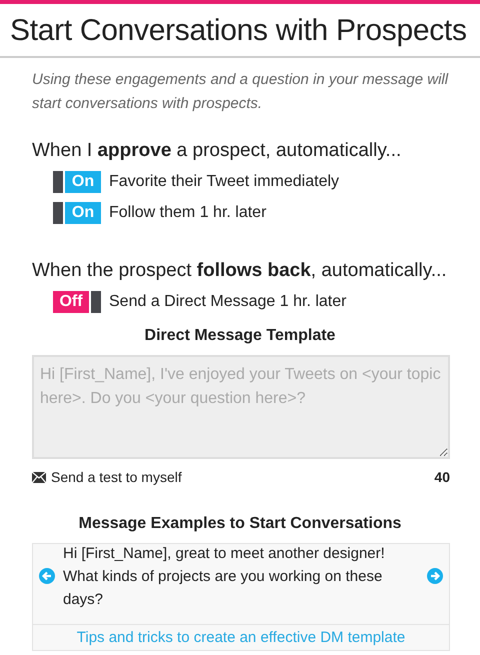 The image size is (480, 655). What do you see at coordinates (39, 477) in the screenshot?
I see `envelope-icon` at bounding box center [39, 477].